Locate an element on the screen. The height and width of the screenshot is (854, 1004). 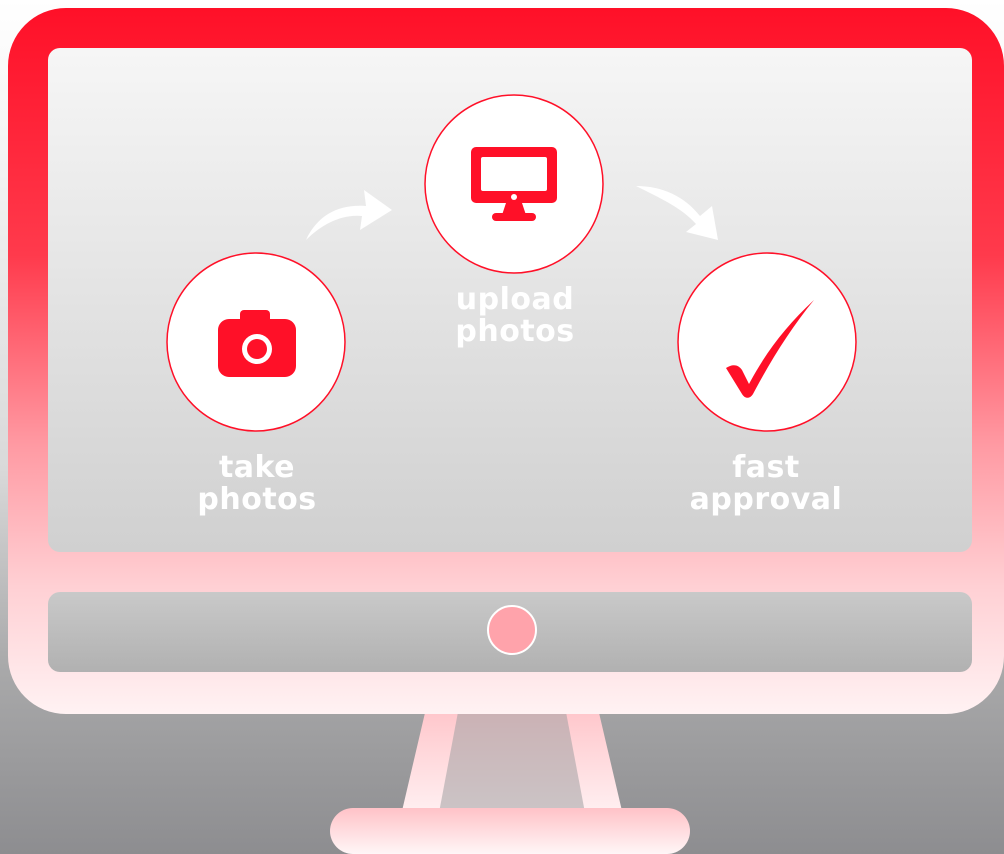
step-label-line: fast is located at coordinates (766, 467).